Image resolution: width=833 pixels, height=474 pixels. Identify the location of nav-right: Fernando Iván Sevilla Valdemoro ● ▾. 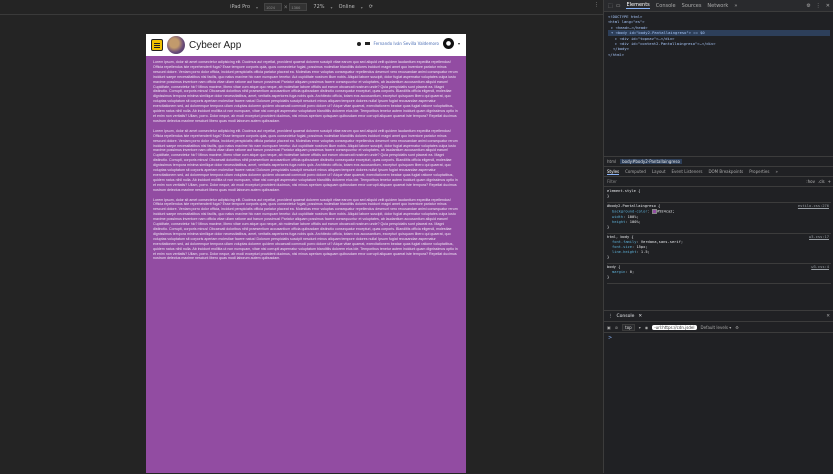
(408, 43).